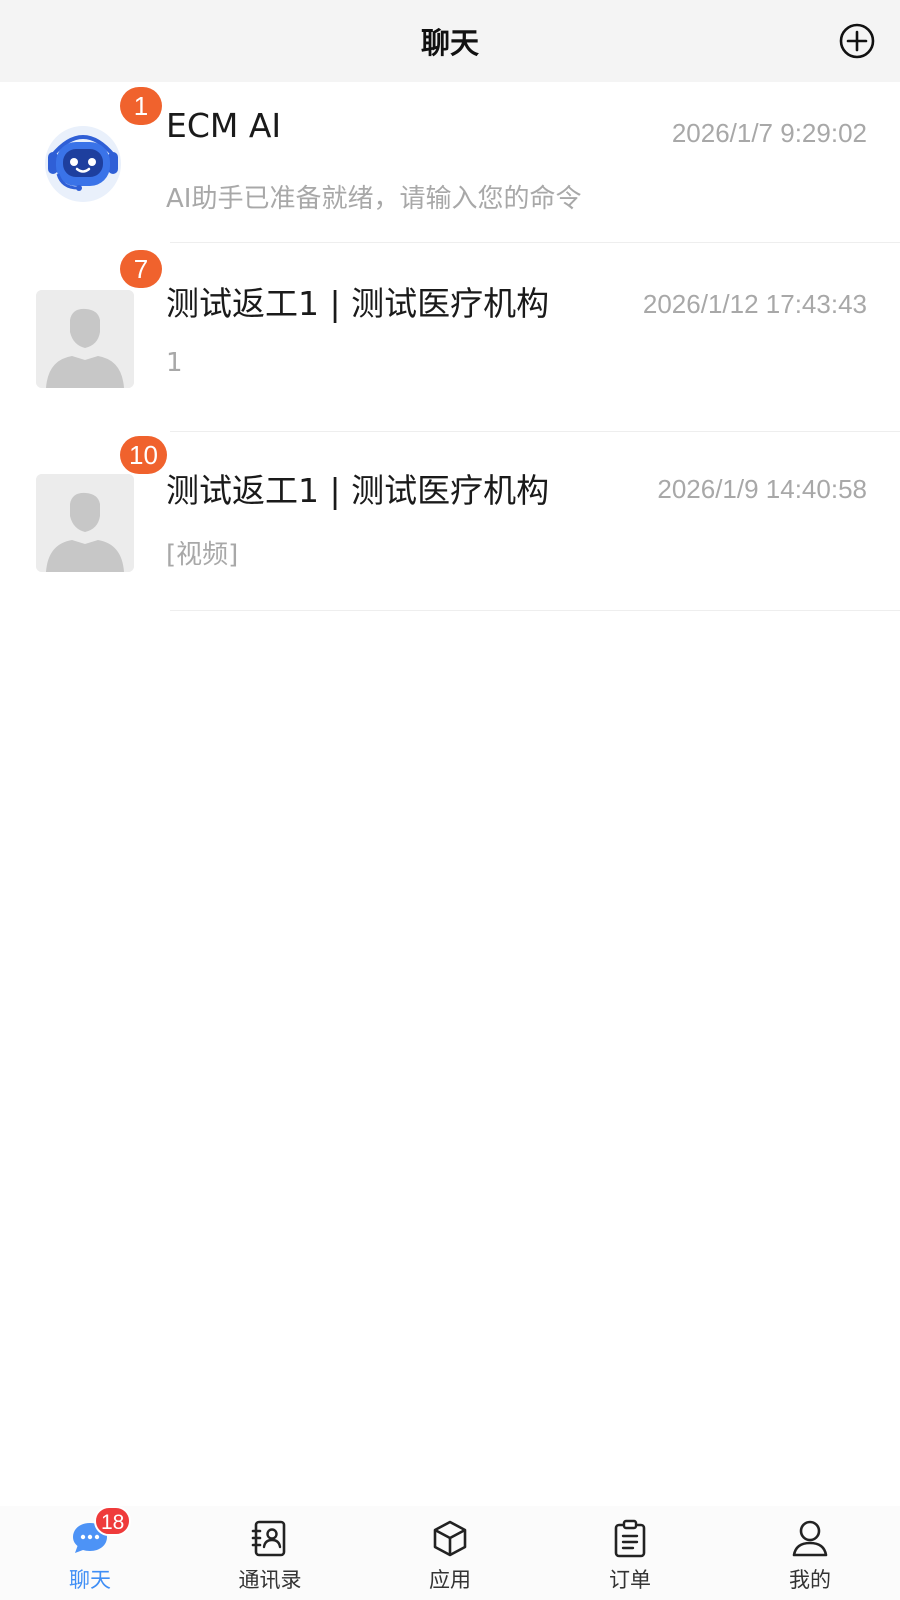  Describe the element at coordinates (270, 1580) in the screenshot. I see `tab-label: 通讯录` at that location.